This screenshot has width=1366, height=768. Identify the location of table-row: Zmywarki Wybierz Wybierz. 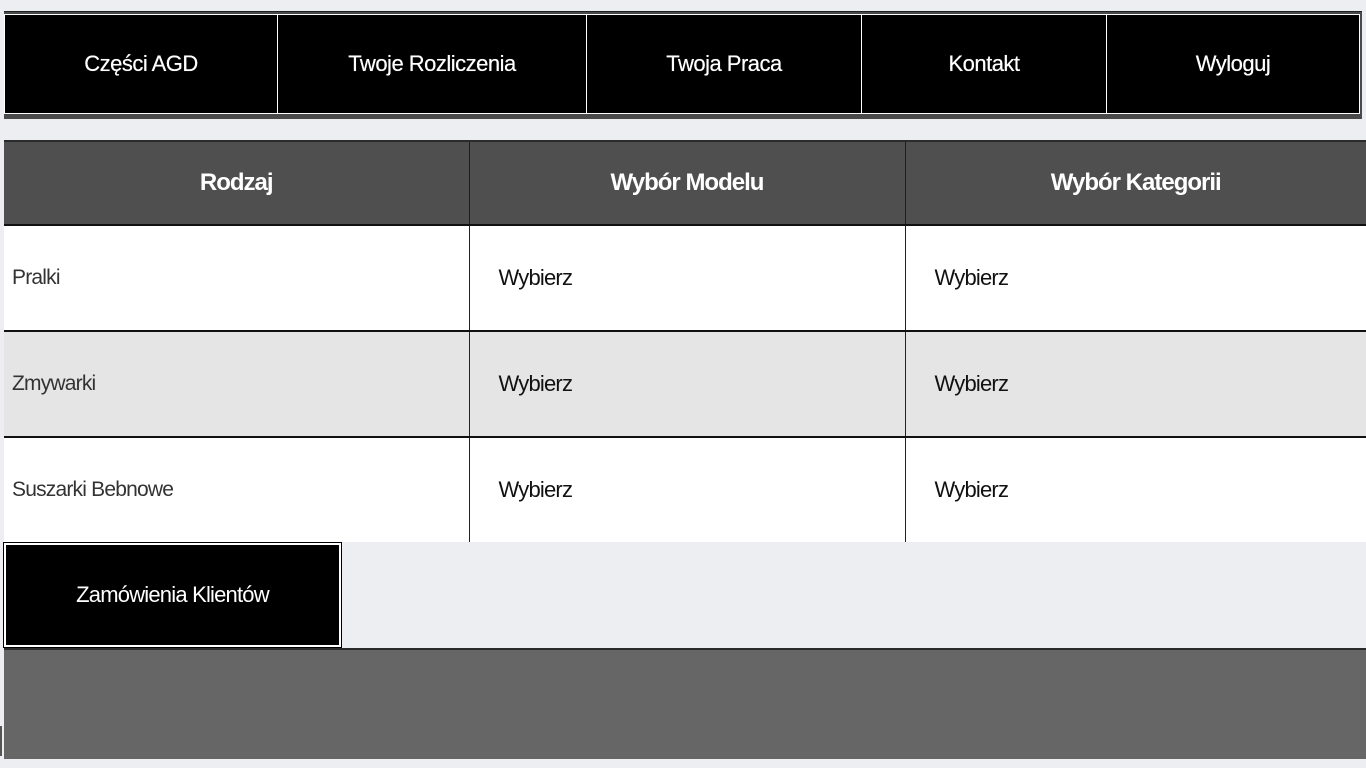
(685, 384).